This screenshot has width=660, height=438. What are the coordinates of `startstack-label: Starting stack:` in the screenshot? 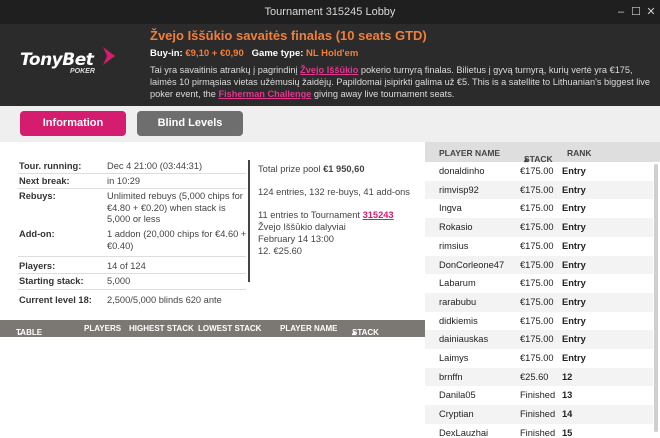 It's located at (51, 281).